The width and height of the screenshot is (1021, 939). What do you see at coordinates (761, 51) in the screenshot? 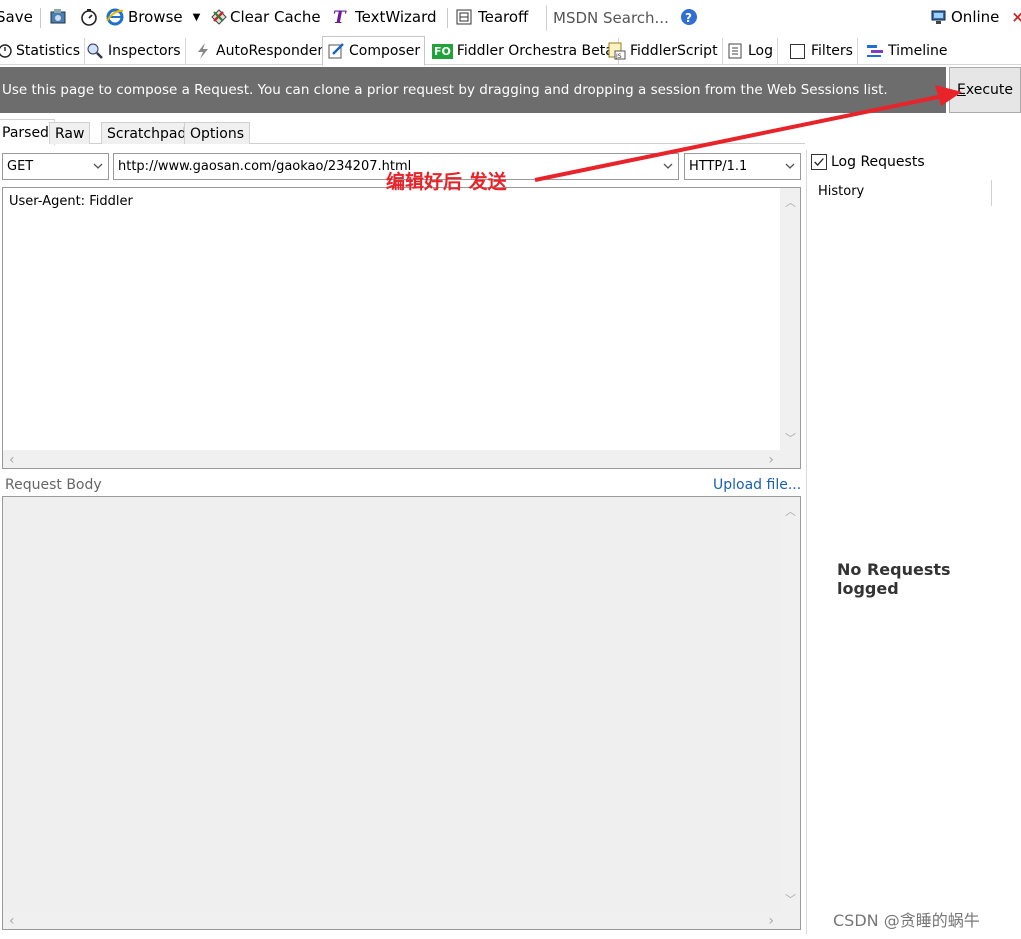
I see `tab-label: Log` at bounding box center [761, 51].